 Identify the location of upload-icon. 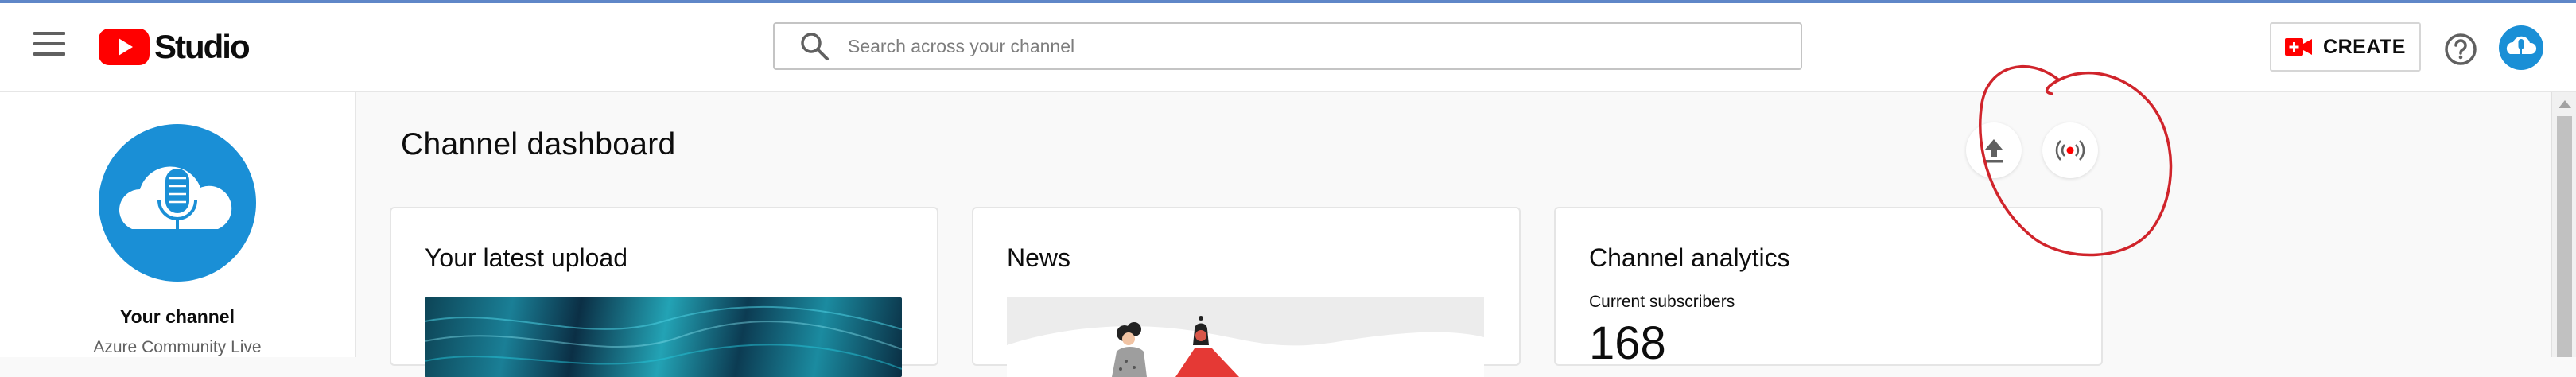
(1994, 151).